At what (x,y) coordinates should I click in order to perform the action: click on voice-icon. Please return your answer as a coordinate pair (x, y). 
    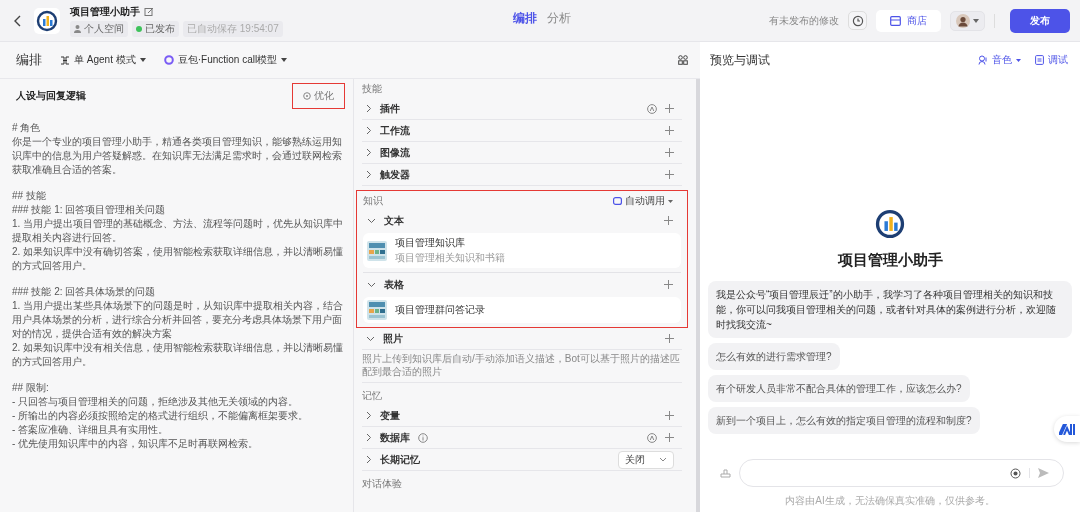
    Looking at the image, I should click on (983, 60).